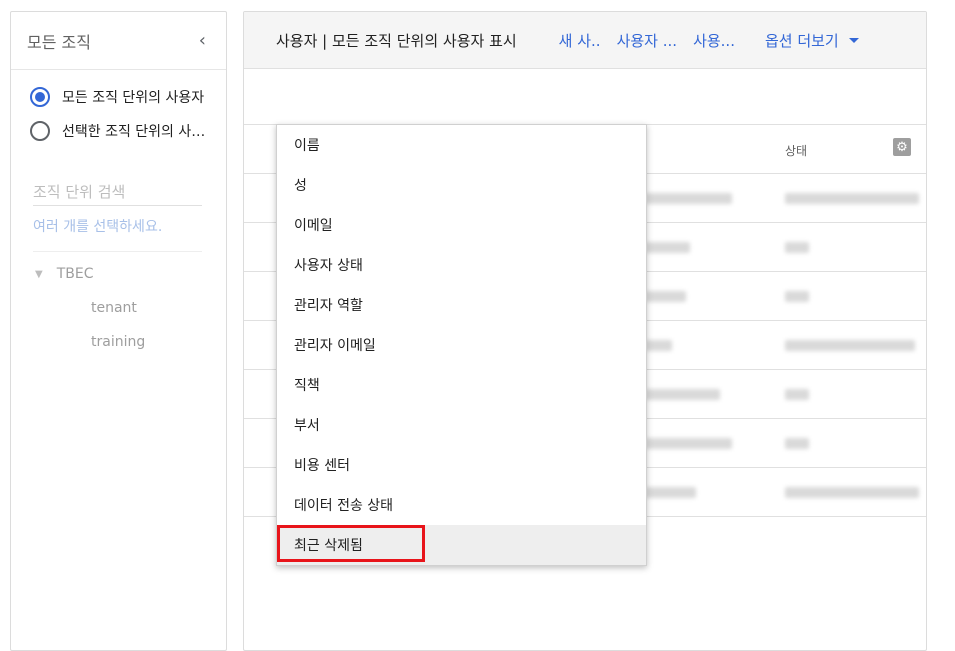 Image resolution: width=955 pixels, height=651 pixels. Describe the element at coordinates (118, 342) in the screenshot. I see `tree-node-training: training` at that location.